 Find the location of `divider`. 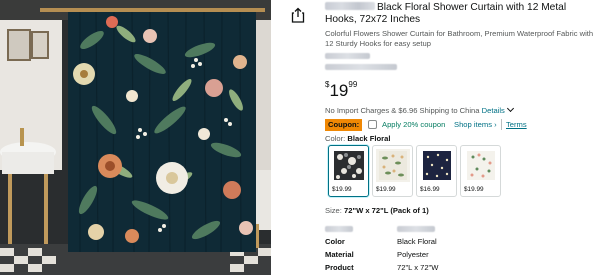

divider is located at coordinates (501, 124).